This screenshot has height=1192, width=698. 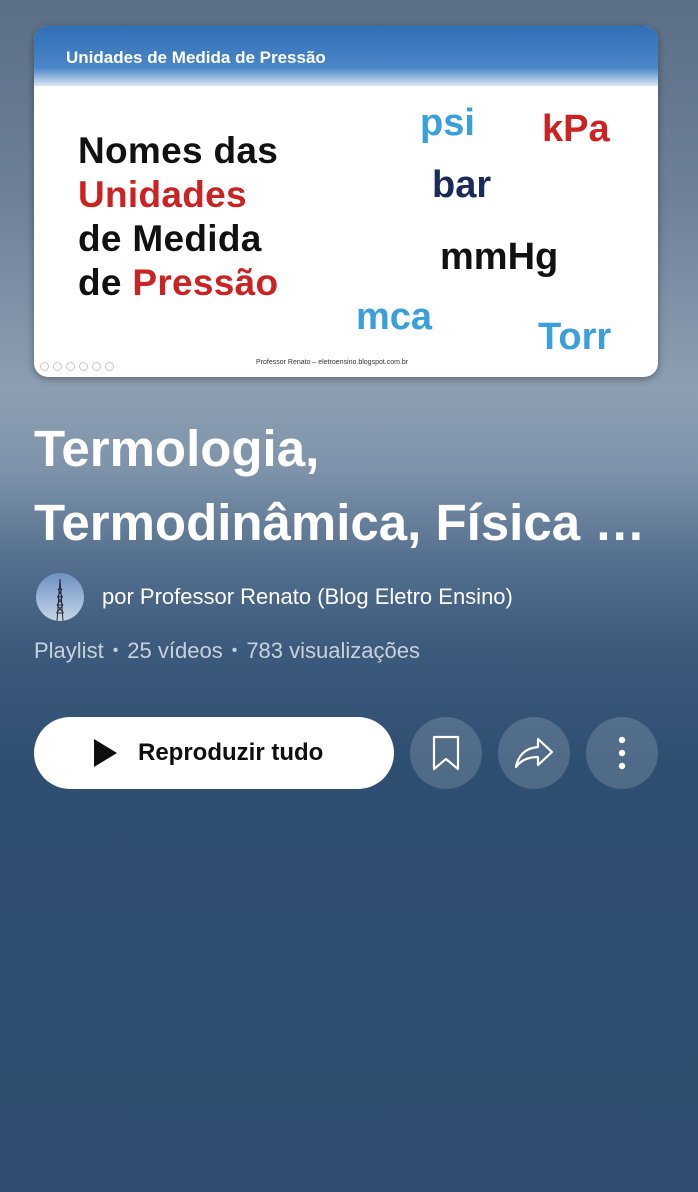 What do you see at coordinates (60, 600) in the screenshot?
I see `tower-icon` at bounding box center [60, 600].